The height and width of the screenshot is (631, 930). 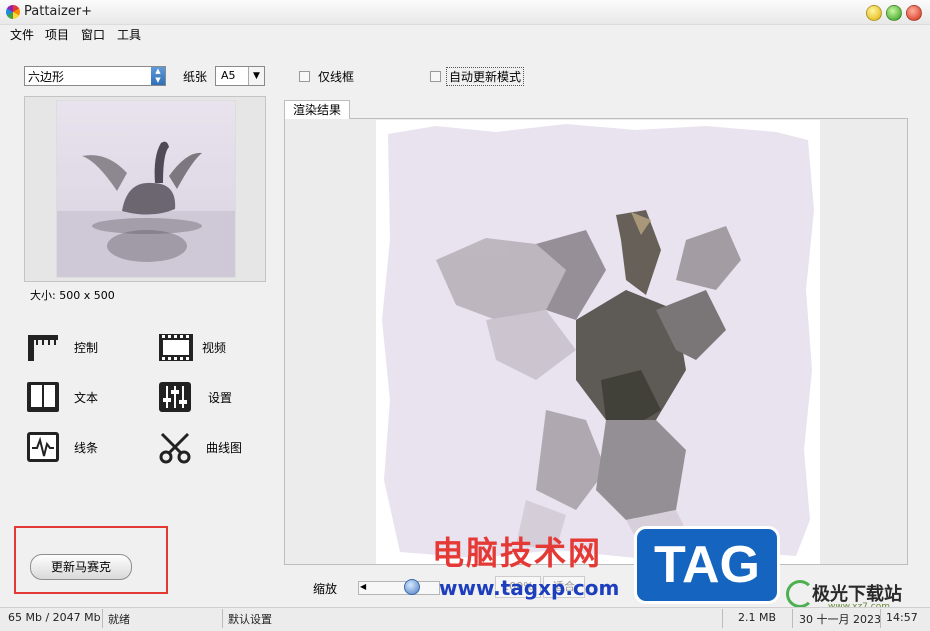 I want to click on status-preset: 默认设置, so click(x=250, y=619).